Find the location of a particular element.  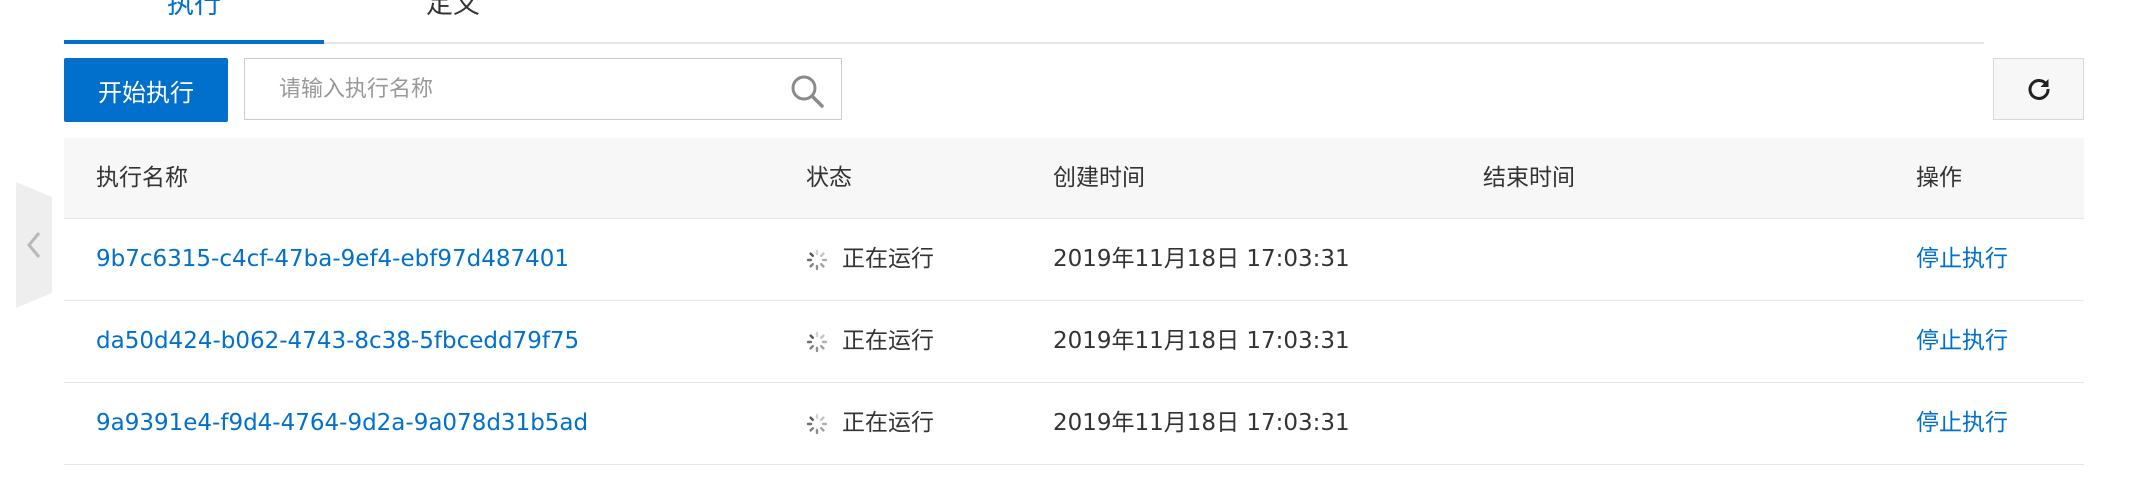

refresh-button is located at coordinates (2038, 89).